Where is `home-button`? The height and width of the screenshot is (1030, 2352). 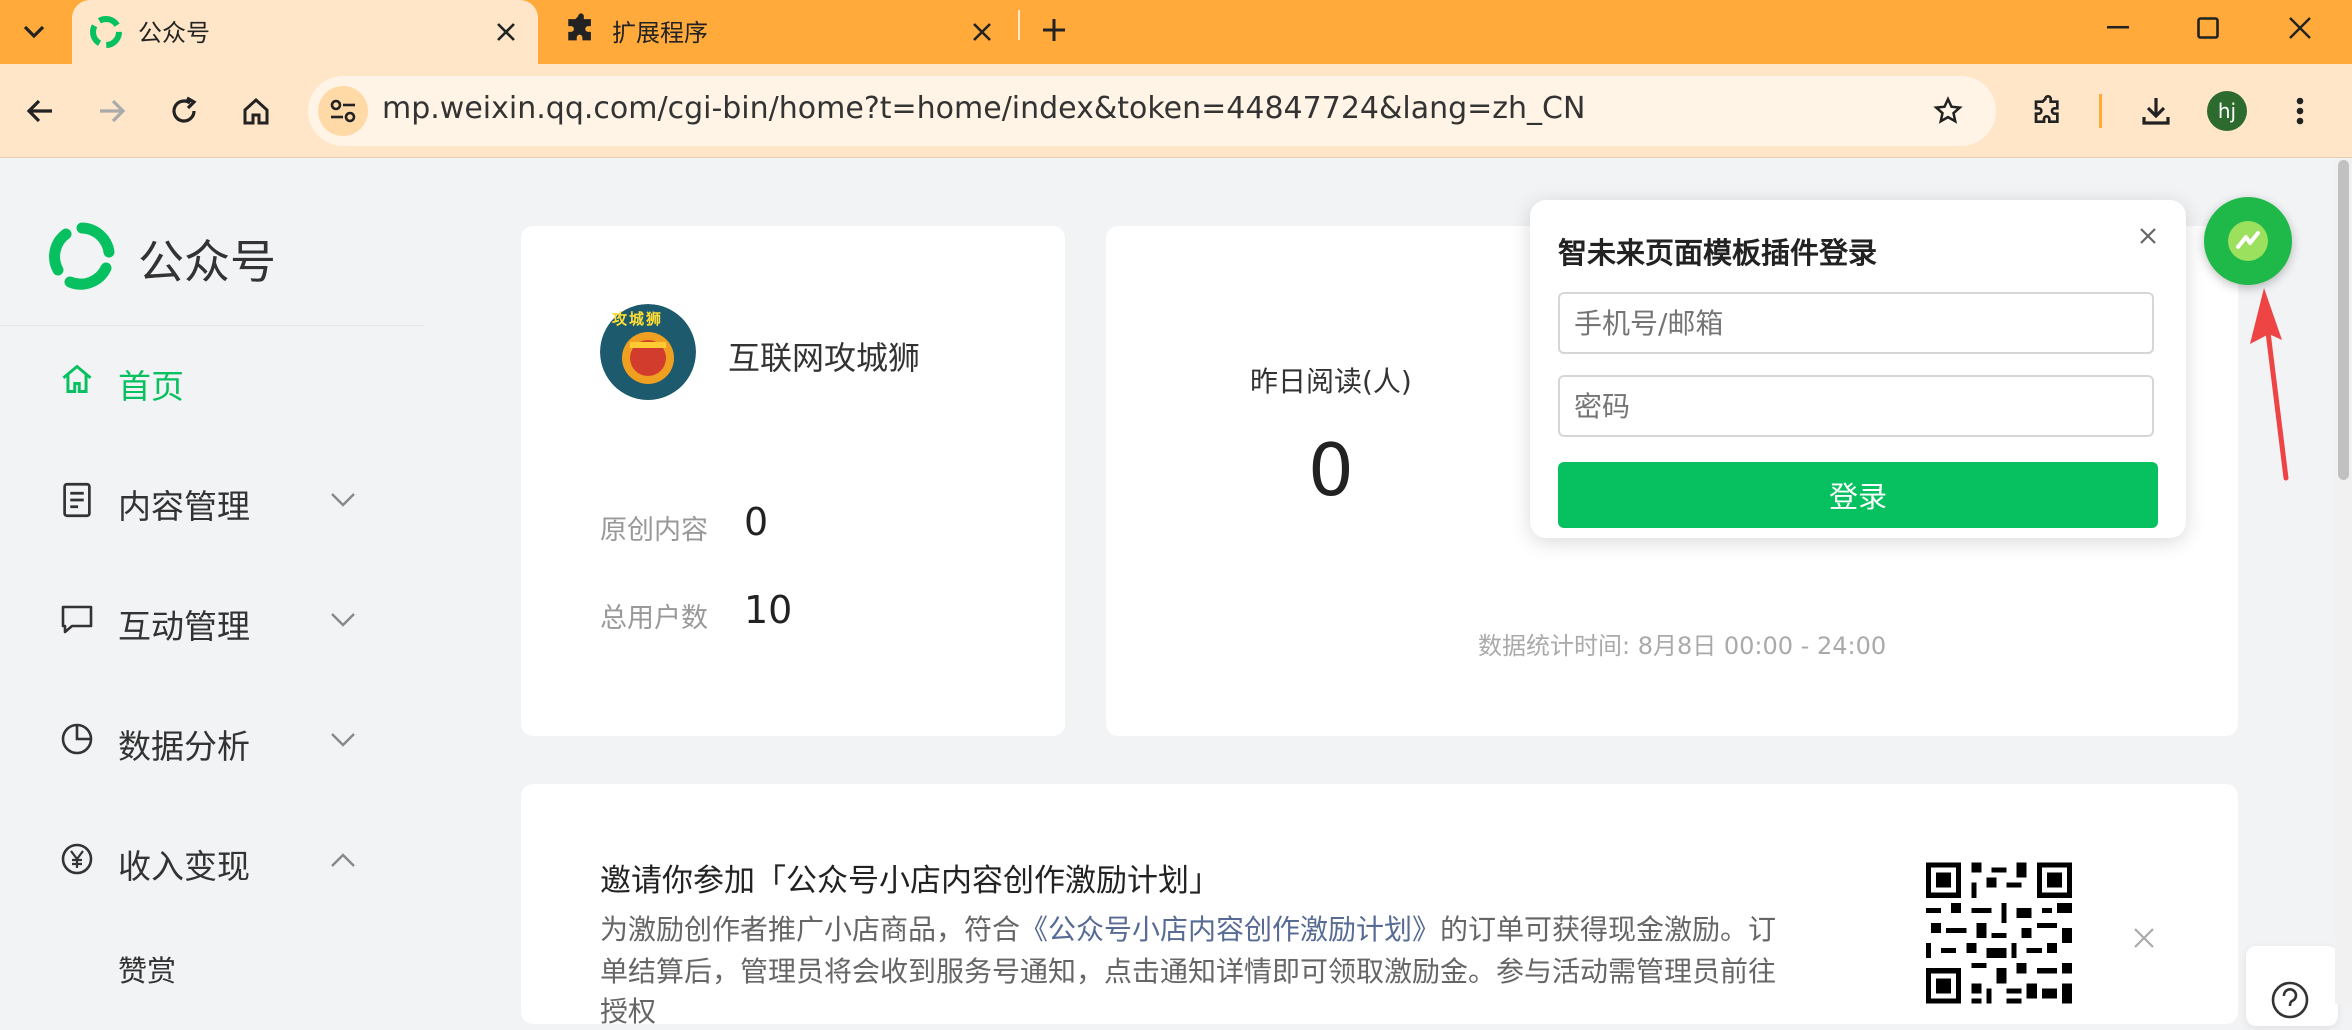
home-button is located at coordinates (256, 111).